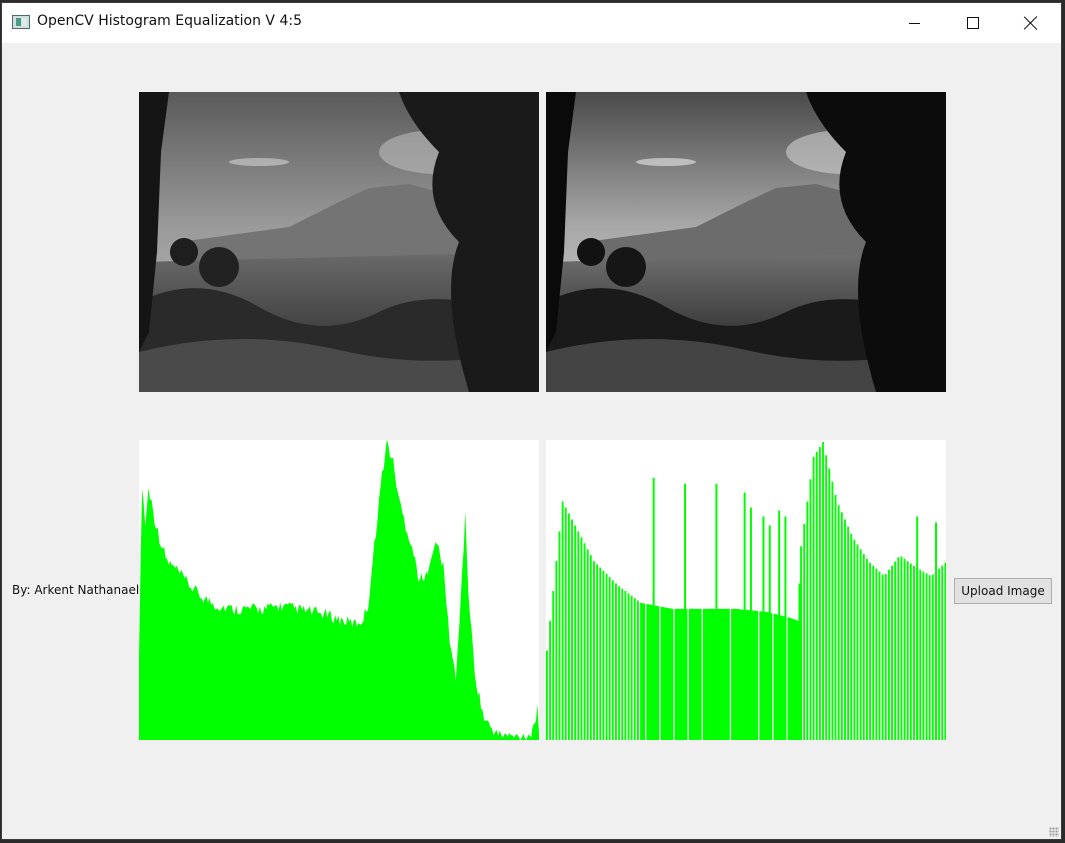 This screenshot has width=1065, height=843. What do you see at coordinates (746, 242) in the screenshot?
I see `equalized-image` at bounding box center [746, 242].